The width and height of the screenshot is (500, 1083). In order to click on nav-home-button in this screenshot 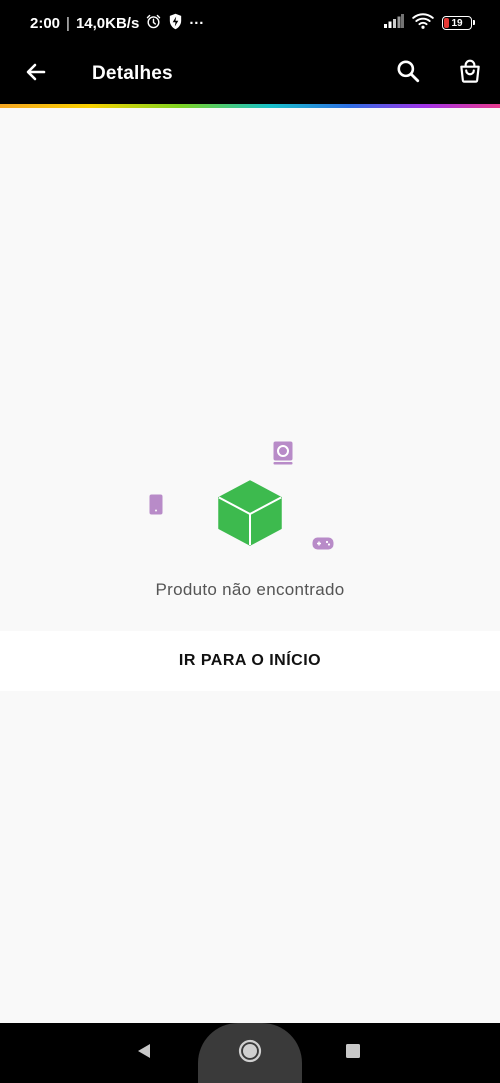, I will do `click(250, 1053)`.